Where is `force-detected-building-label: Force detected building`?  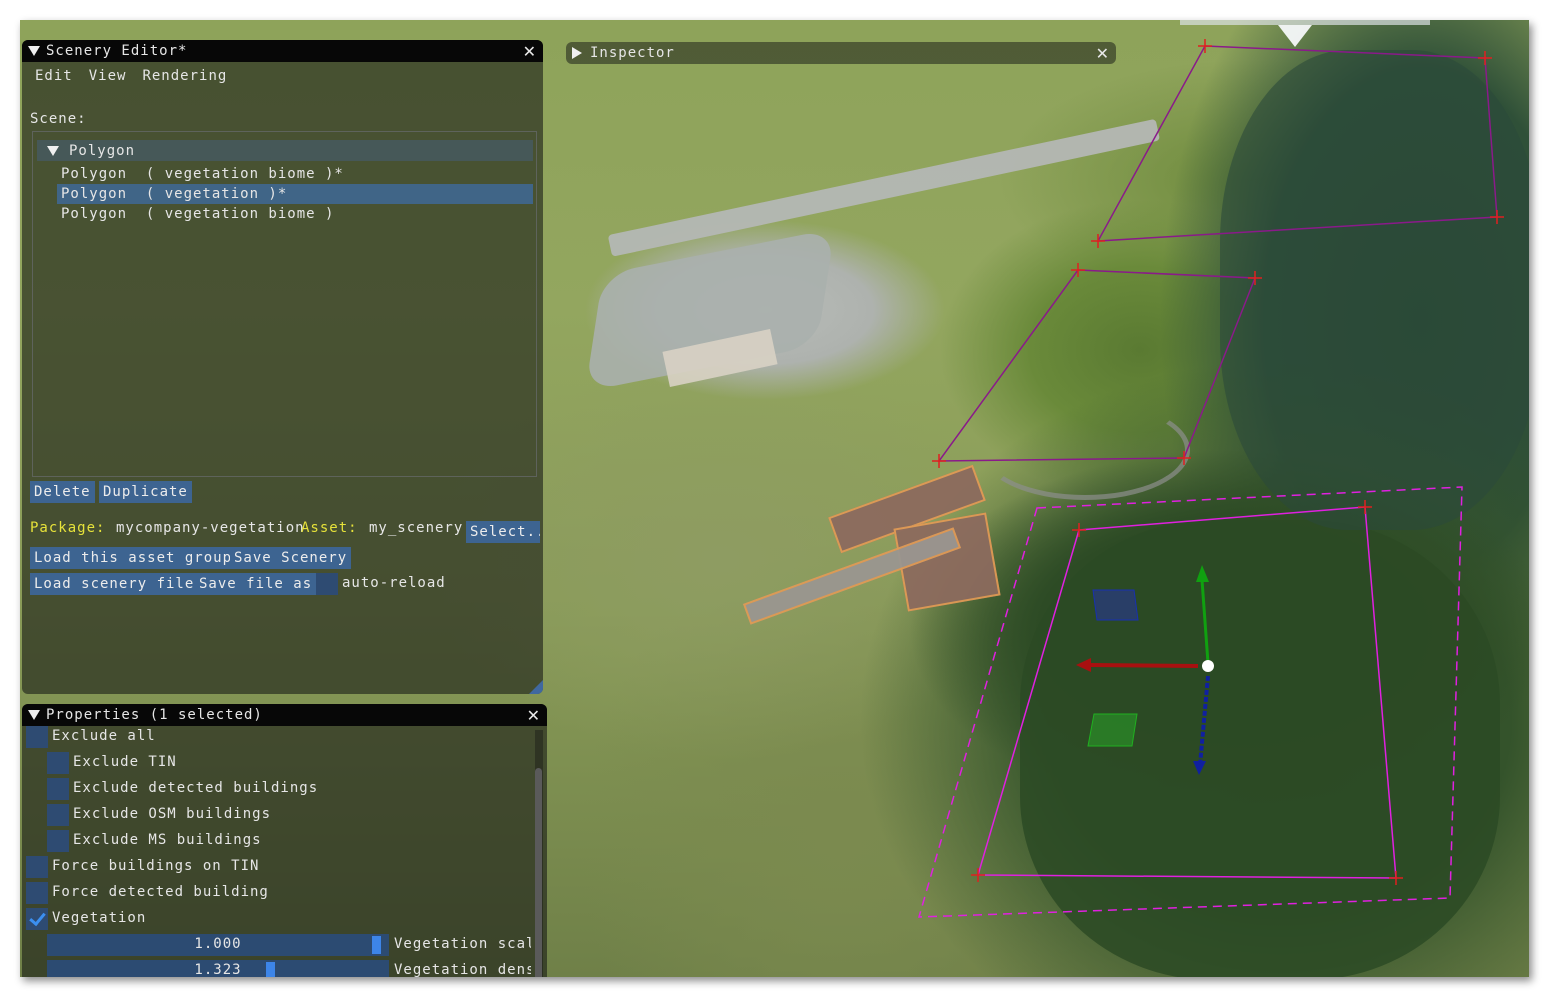 force-detected-building-label: Force detected building is located at coordinates (160, 892).